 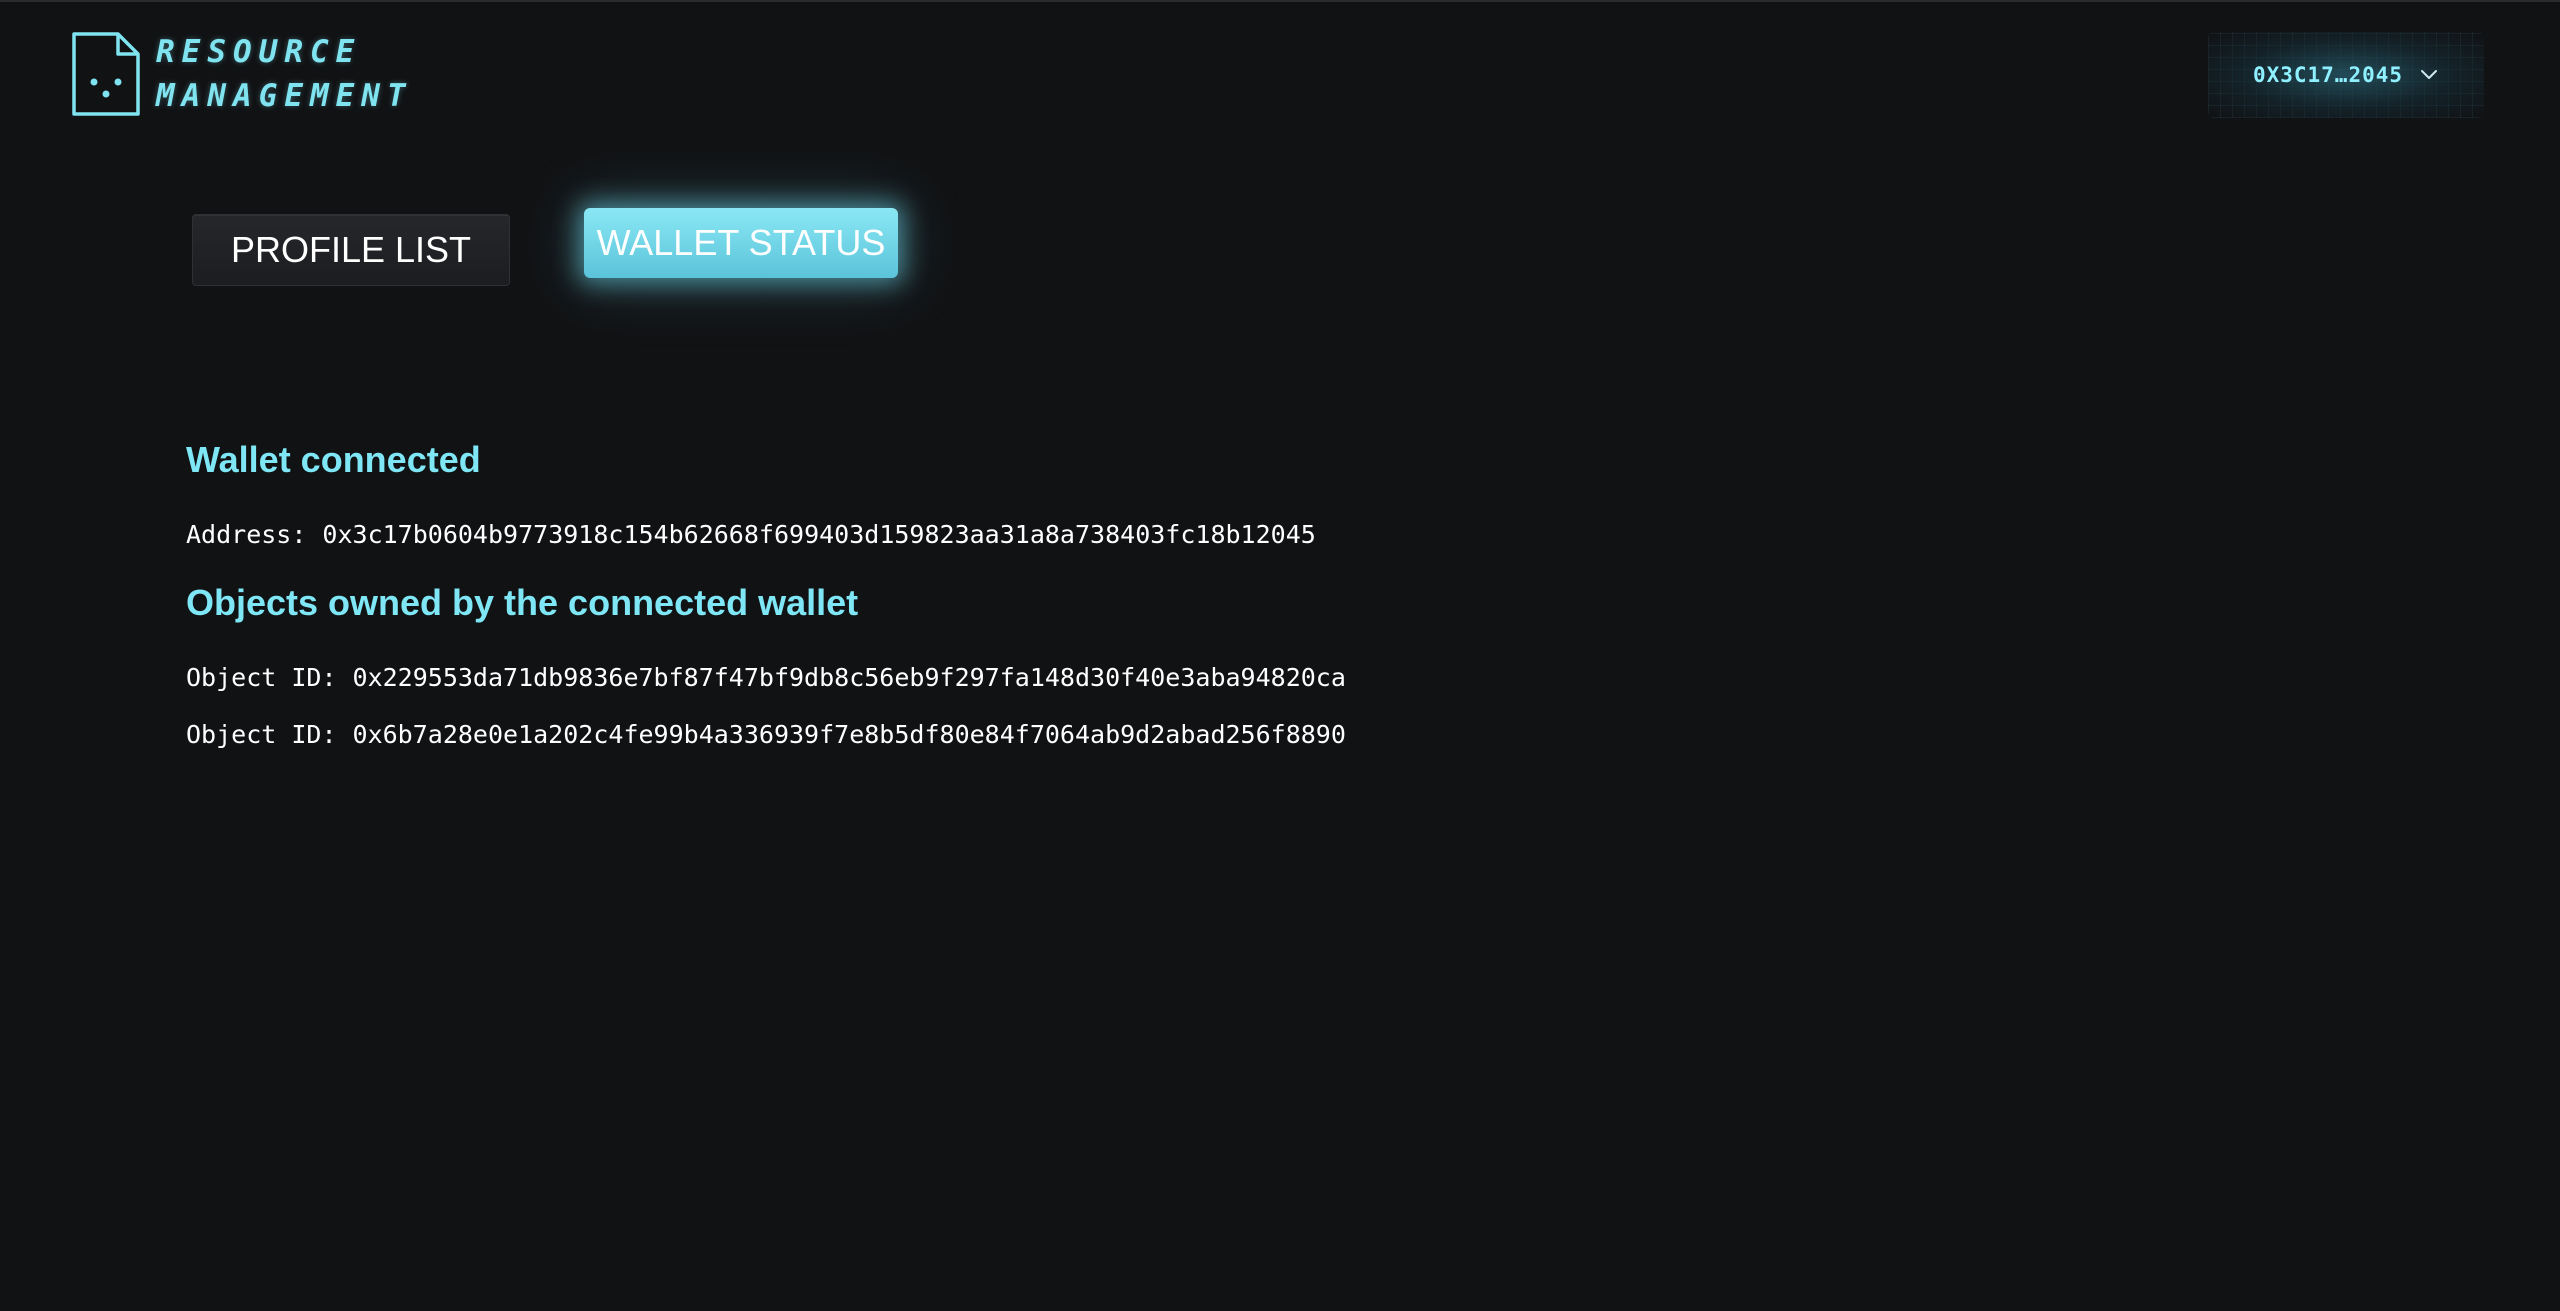 I want to click on wallet-short-address: 0X3C17…2045, so click(x=2328, y=75).